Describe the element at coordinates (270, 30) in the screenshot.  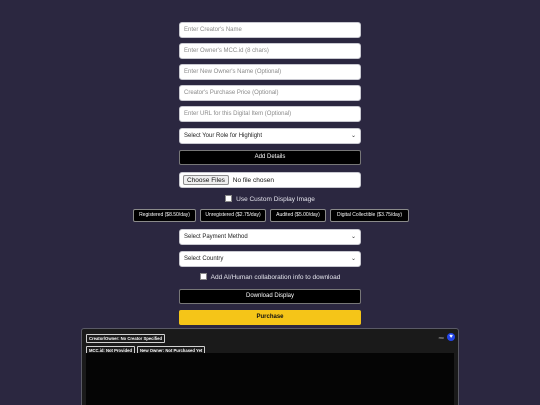
I see `creator-name-input: Enter Creator's Name` at that location.